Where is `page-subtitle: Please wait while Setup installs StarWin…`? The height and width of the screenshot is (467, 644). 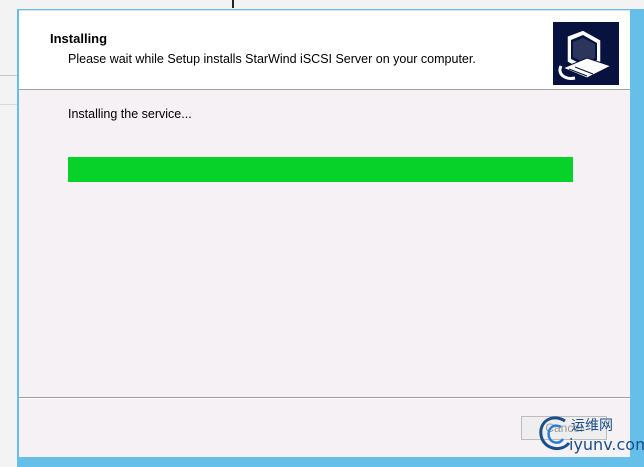 page-subtitle: Please wait while Setup installs StarWin… is located at coordinates (272, 59).